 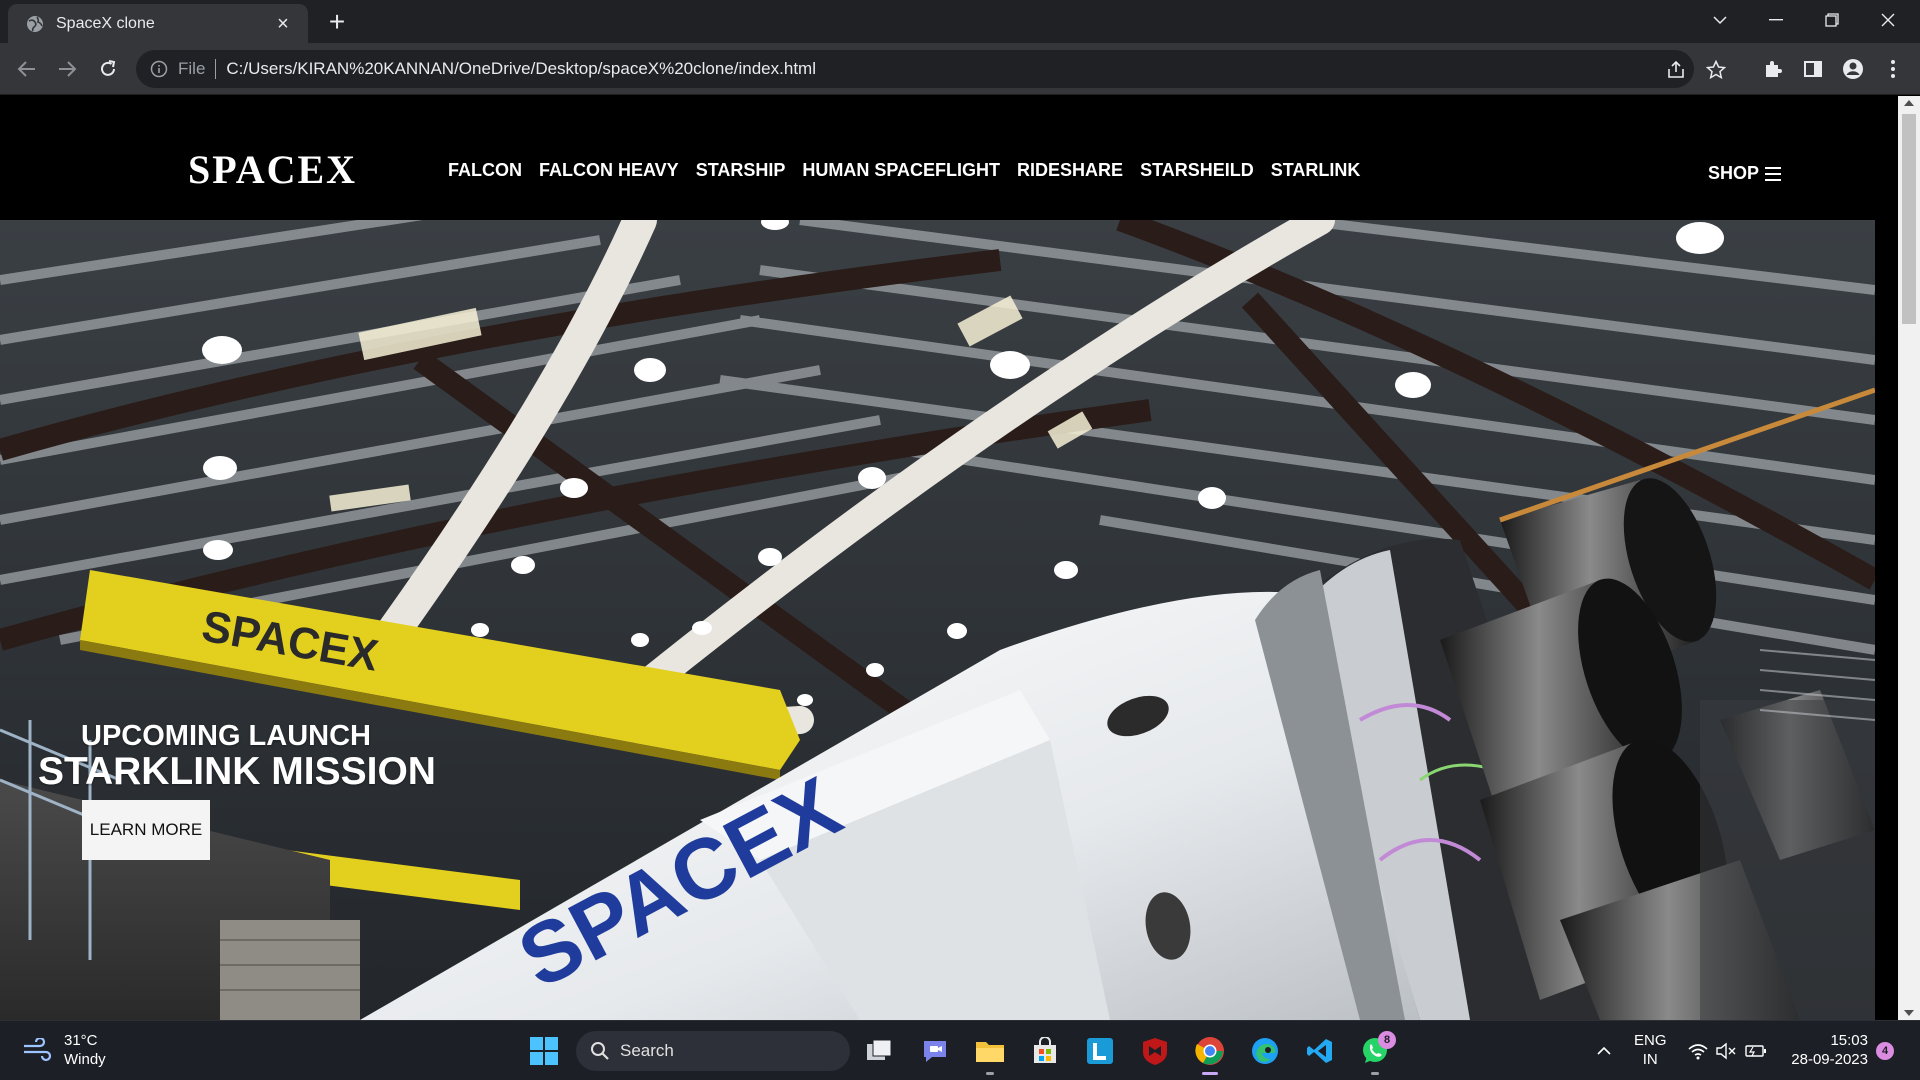 What do you see at coordinates (1650, 1040) in the screenshot?
I see `language-code: ENG` at bounding box center [1650, 1040].